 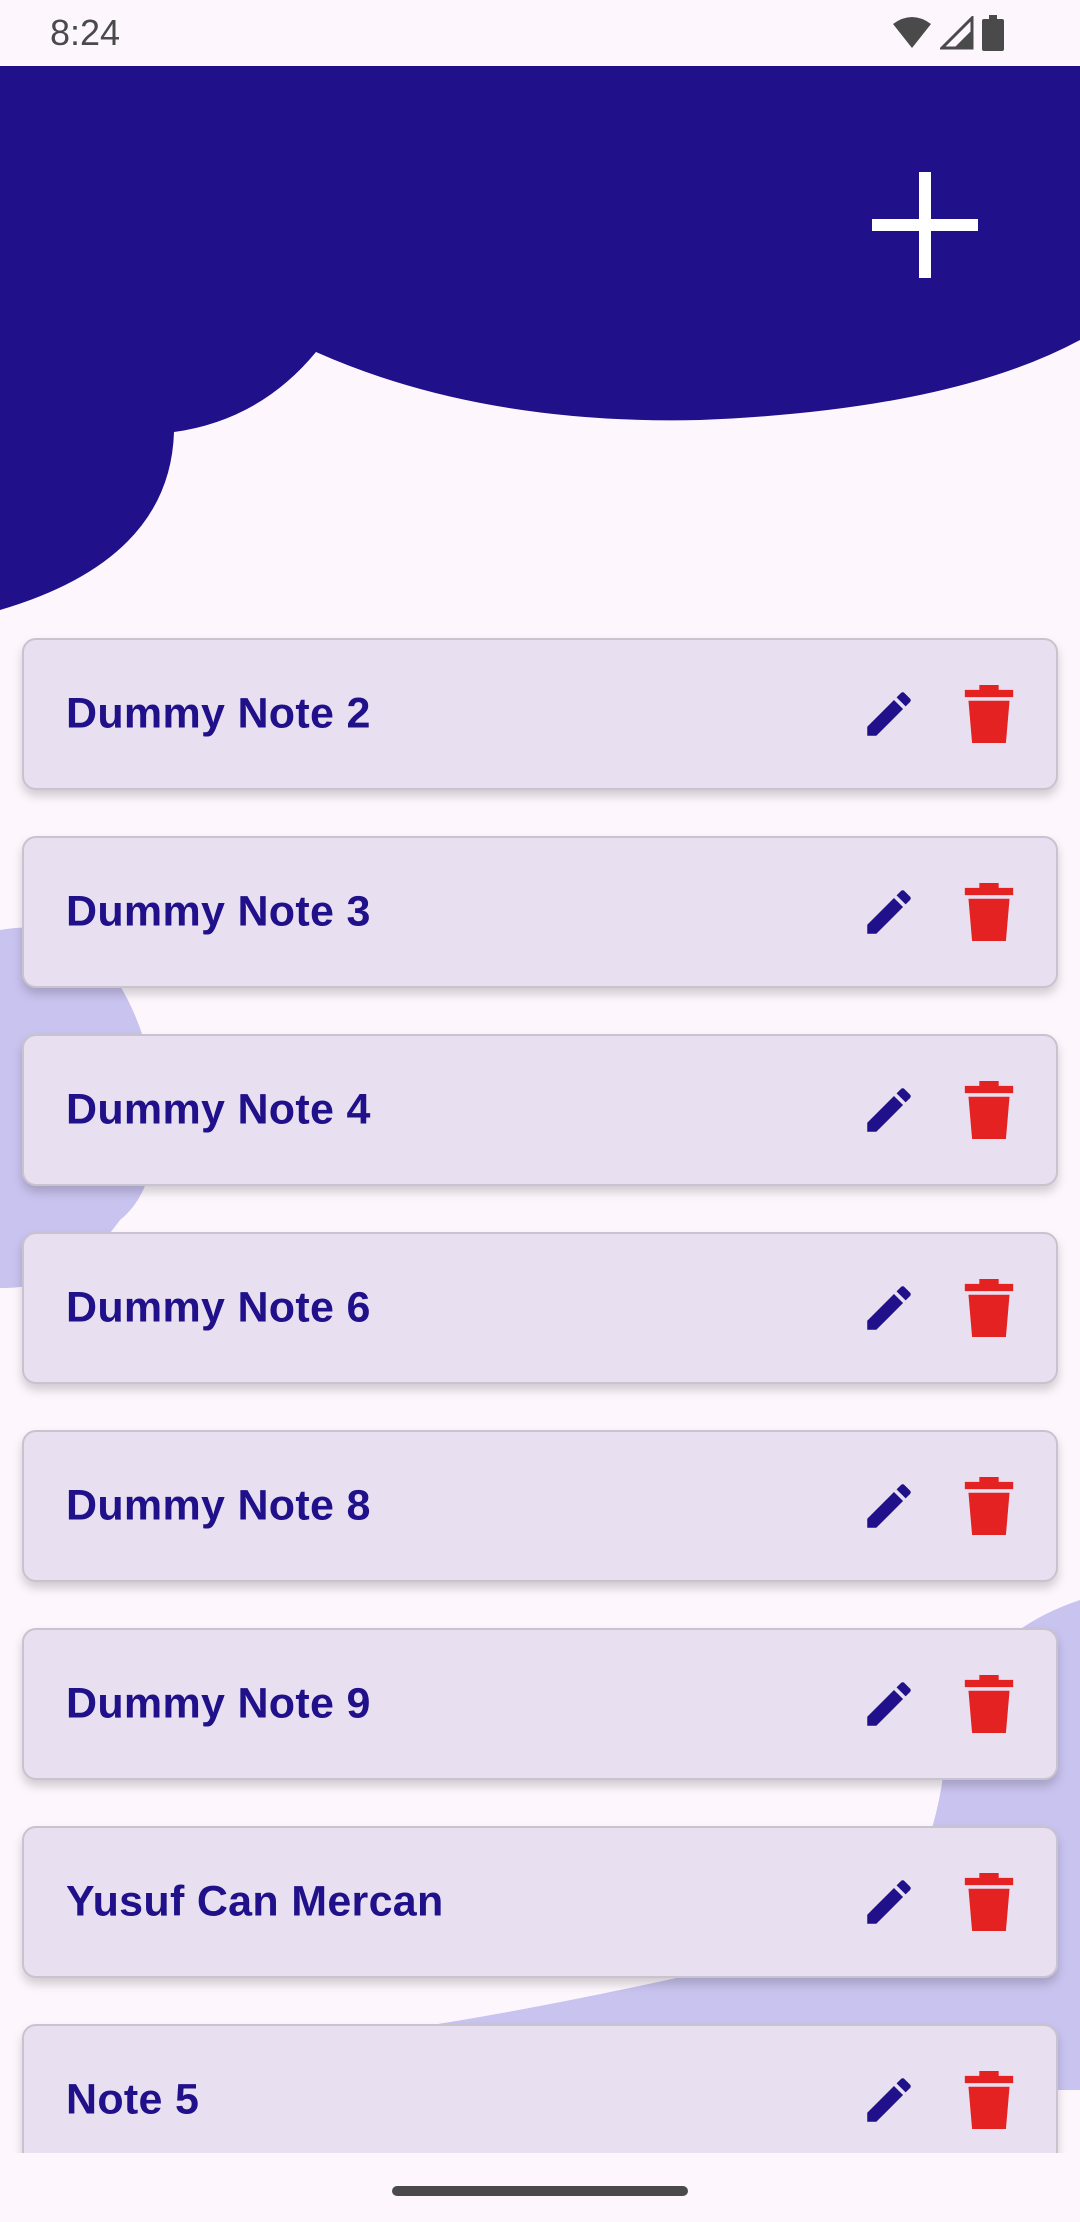 I want to click on note-card: Dummy Note 6, so click(x=540, y=1308).